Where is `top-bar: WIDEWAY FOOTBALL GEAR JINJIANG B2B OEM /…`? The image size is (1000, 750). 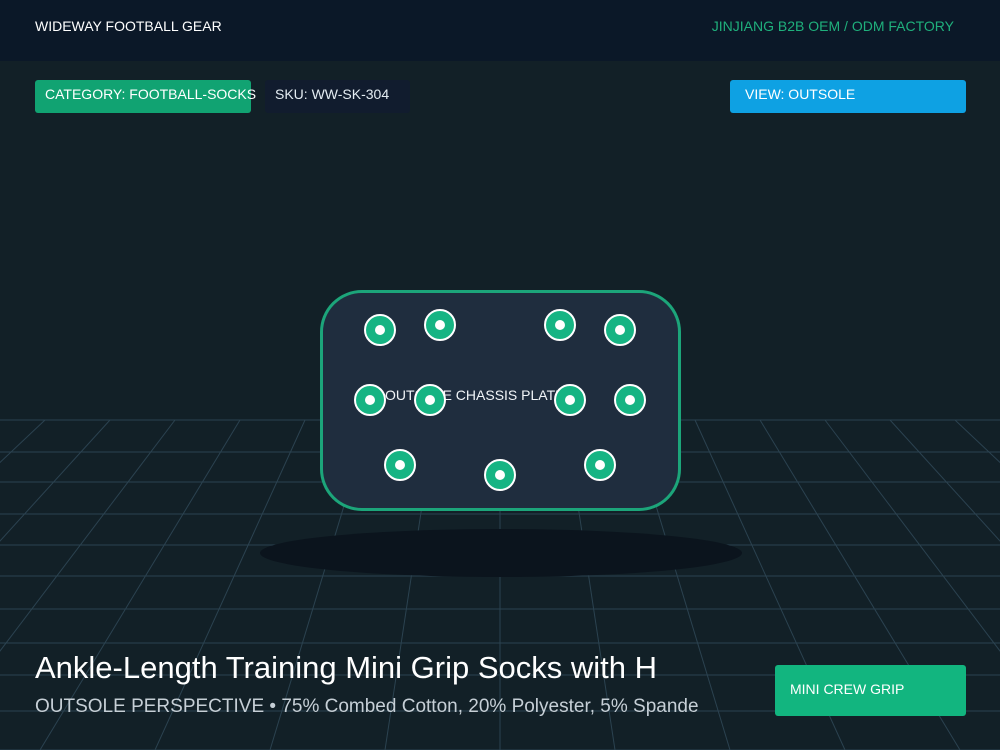
top-bar: WIDEWAY FOOTBALL GEAR JINJIANG B2B OEM /… is located at coordinates (500, 30).